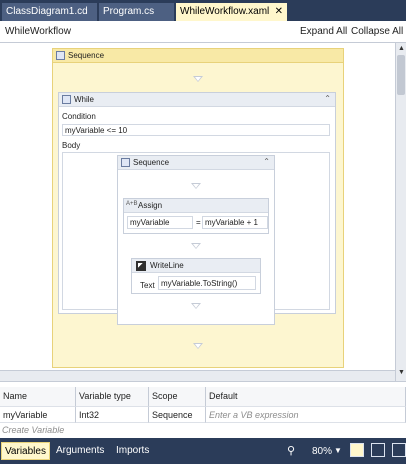  I want to click on tab-classdiagram: ClassDiagram1.cd, so click(49, 12).